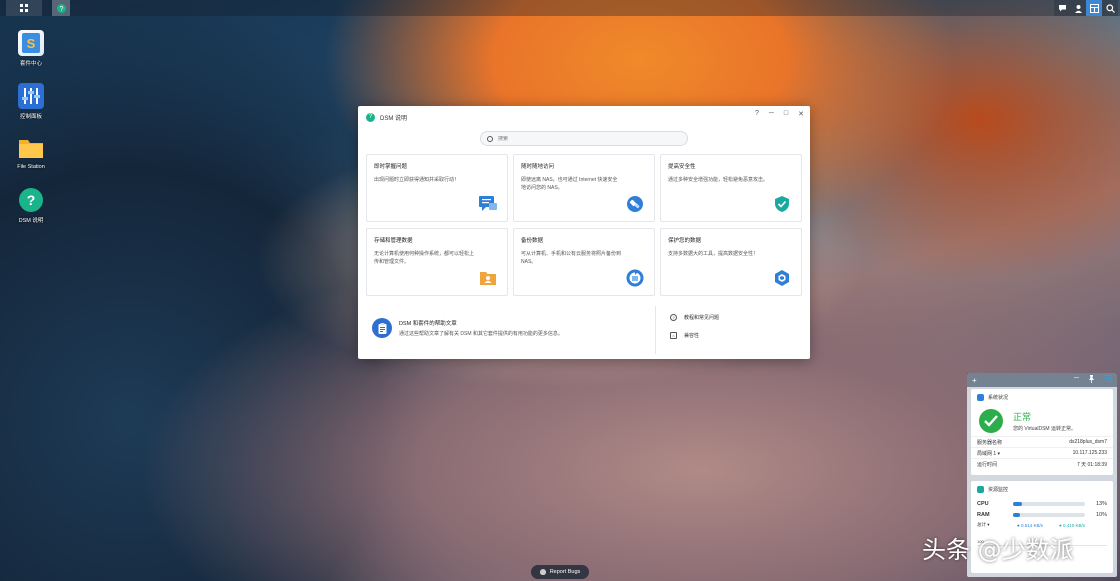  I want to click on widget-layout-icon, so click(1108, 380).